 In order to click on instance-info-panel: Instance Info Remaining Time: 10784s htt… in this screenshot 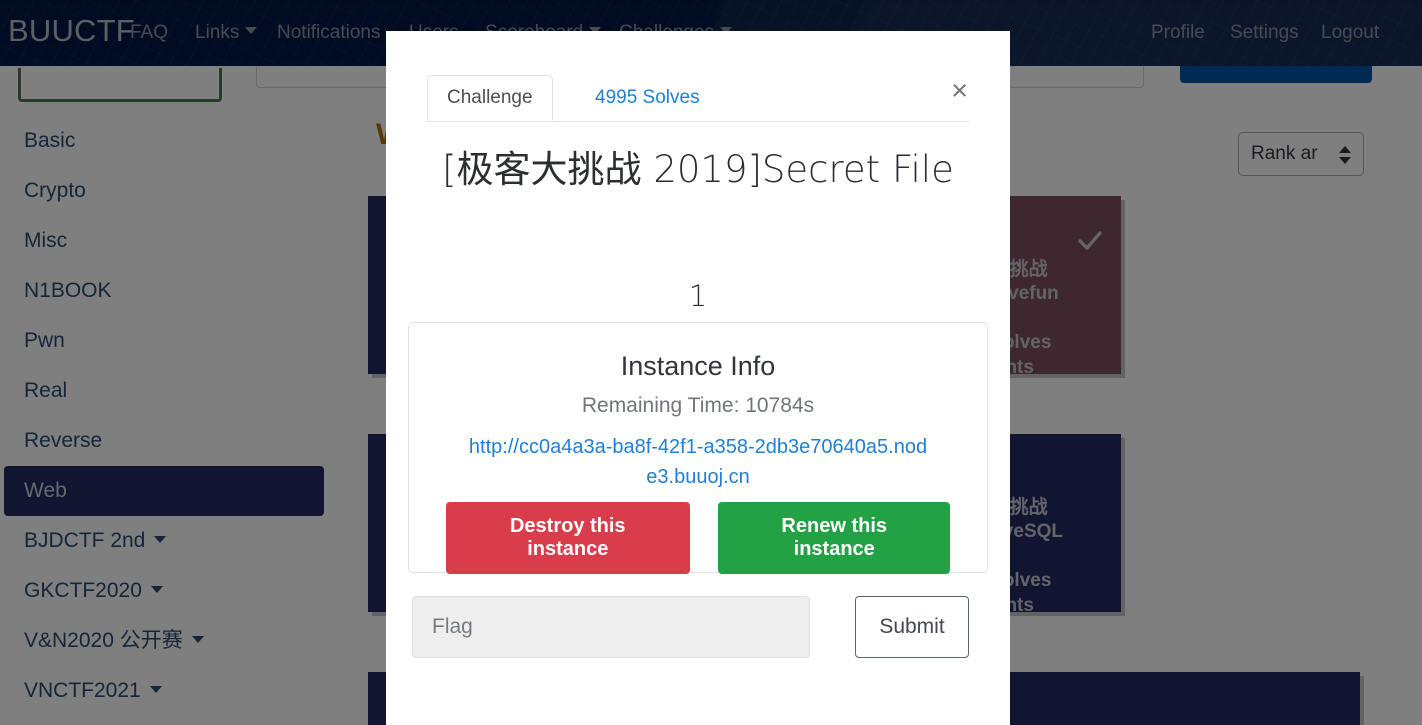, I will do `click(698, 448)`.